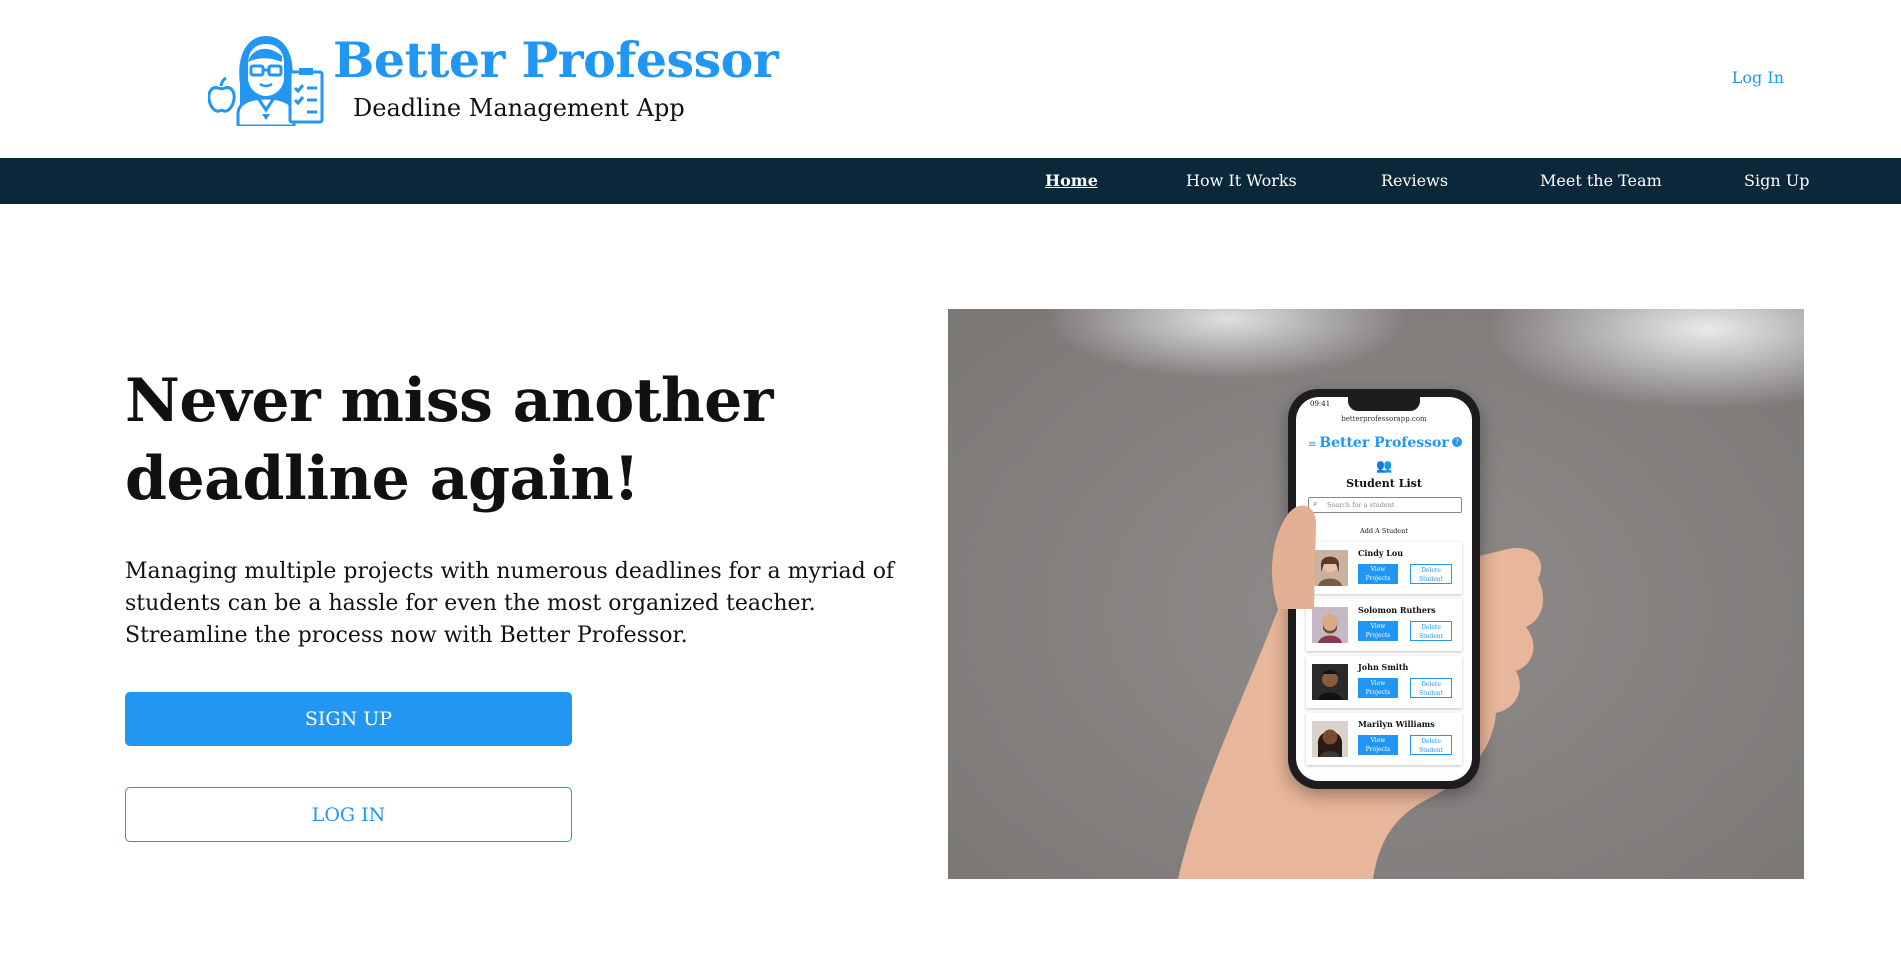 Image resolution: width=1901 pixels, height=963 pixels. What do you see at coordinates (1601, 181) in the screenshot?
I see `nav-item-meet-the-team: Meet the Team` at bounding box center [1601, 181].